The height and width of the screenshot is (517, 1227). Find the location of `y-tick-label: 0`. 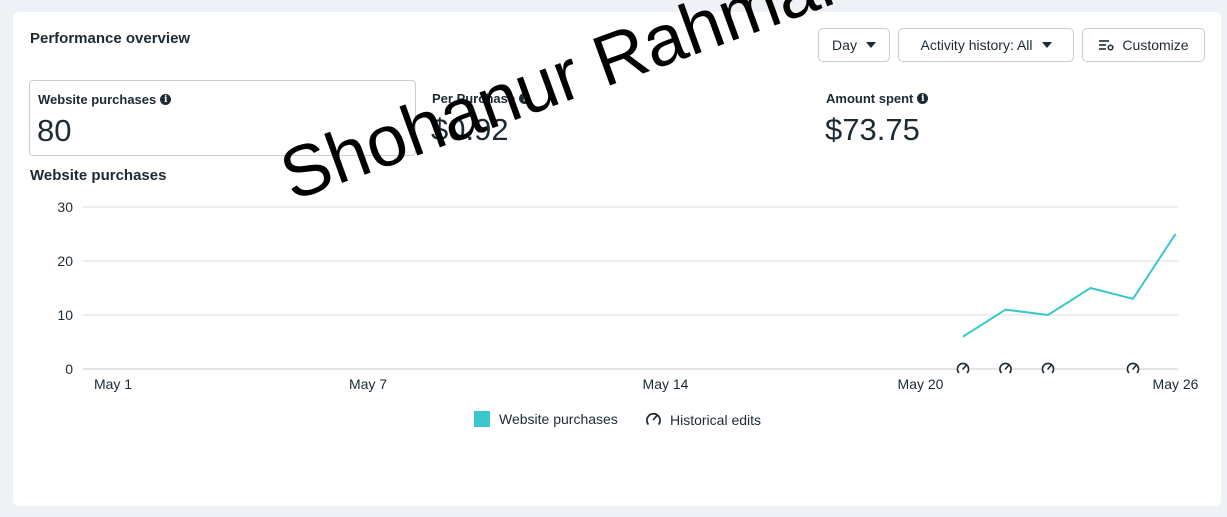

y-tick-label: 0 is located at coordinates (69, 369).